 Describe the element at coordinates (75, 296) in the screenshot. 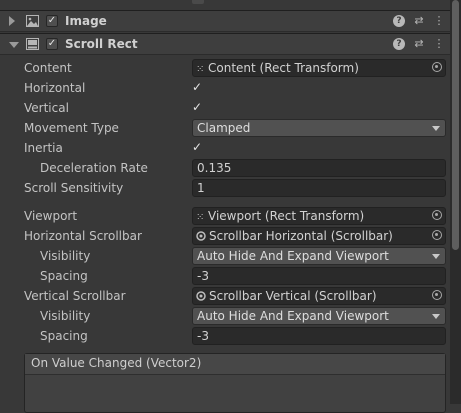

I see `vertical-scrollbar-label: Vertical Scrollbar` at that location.